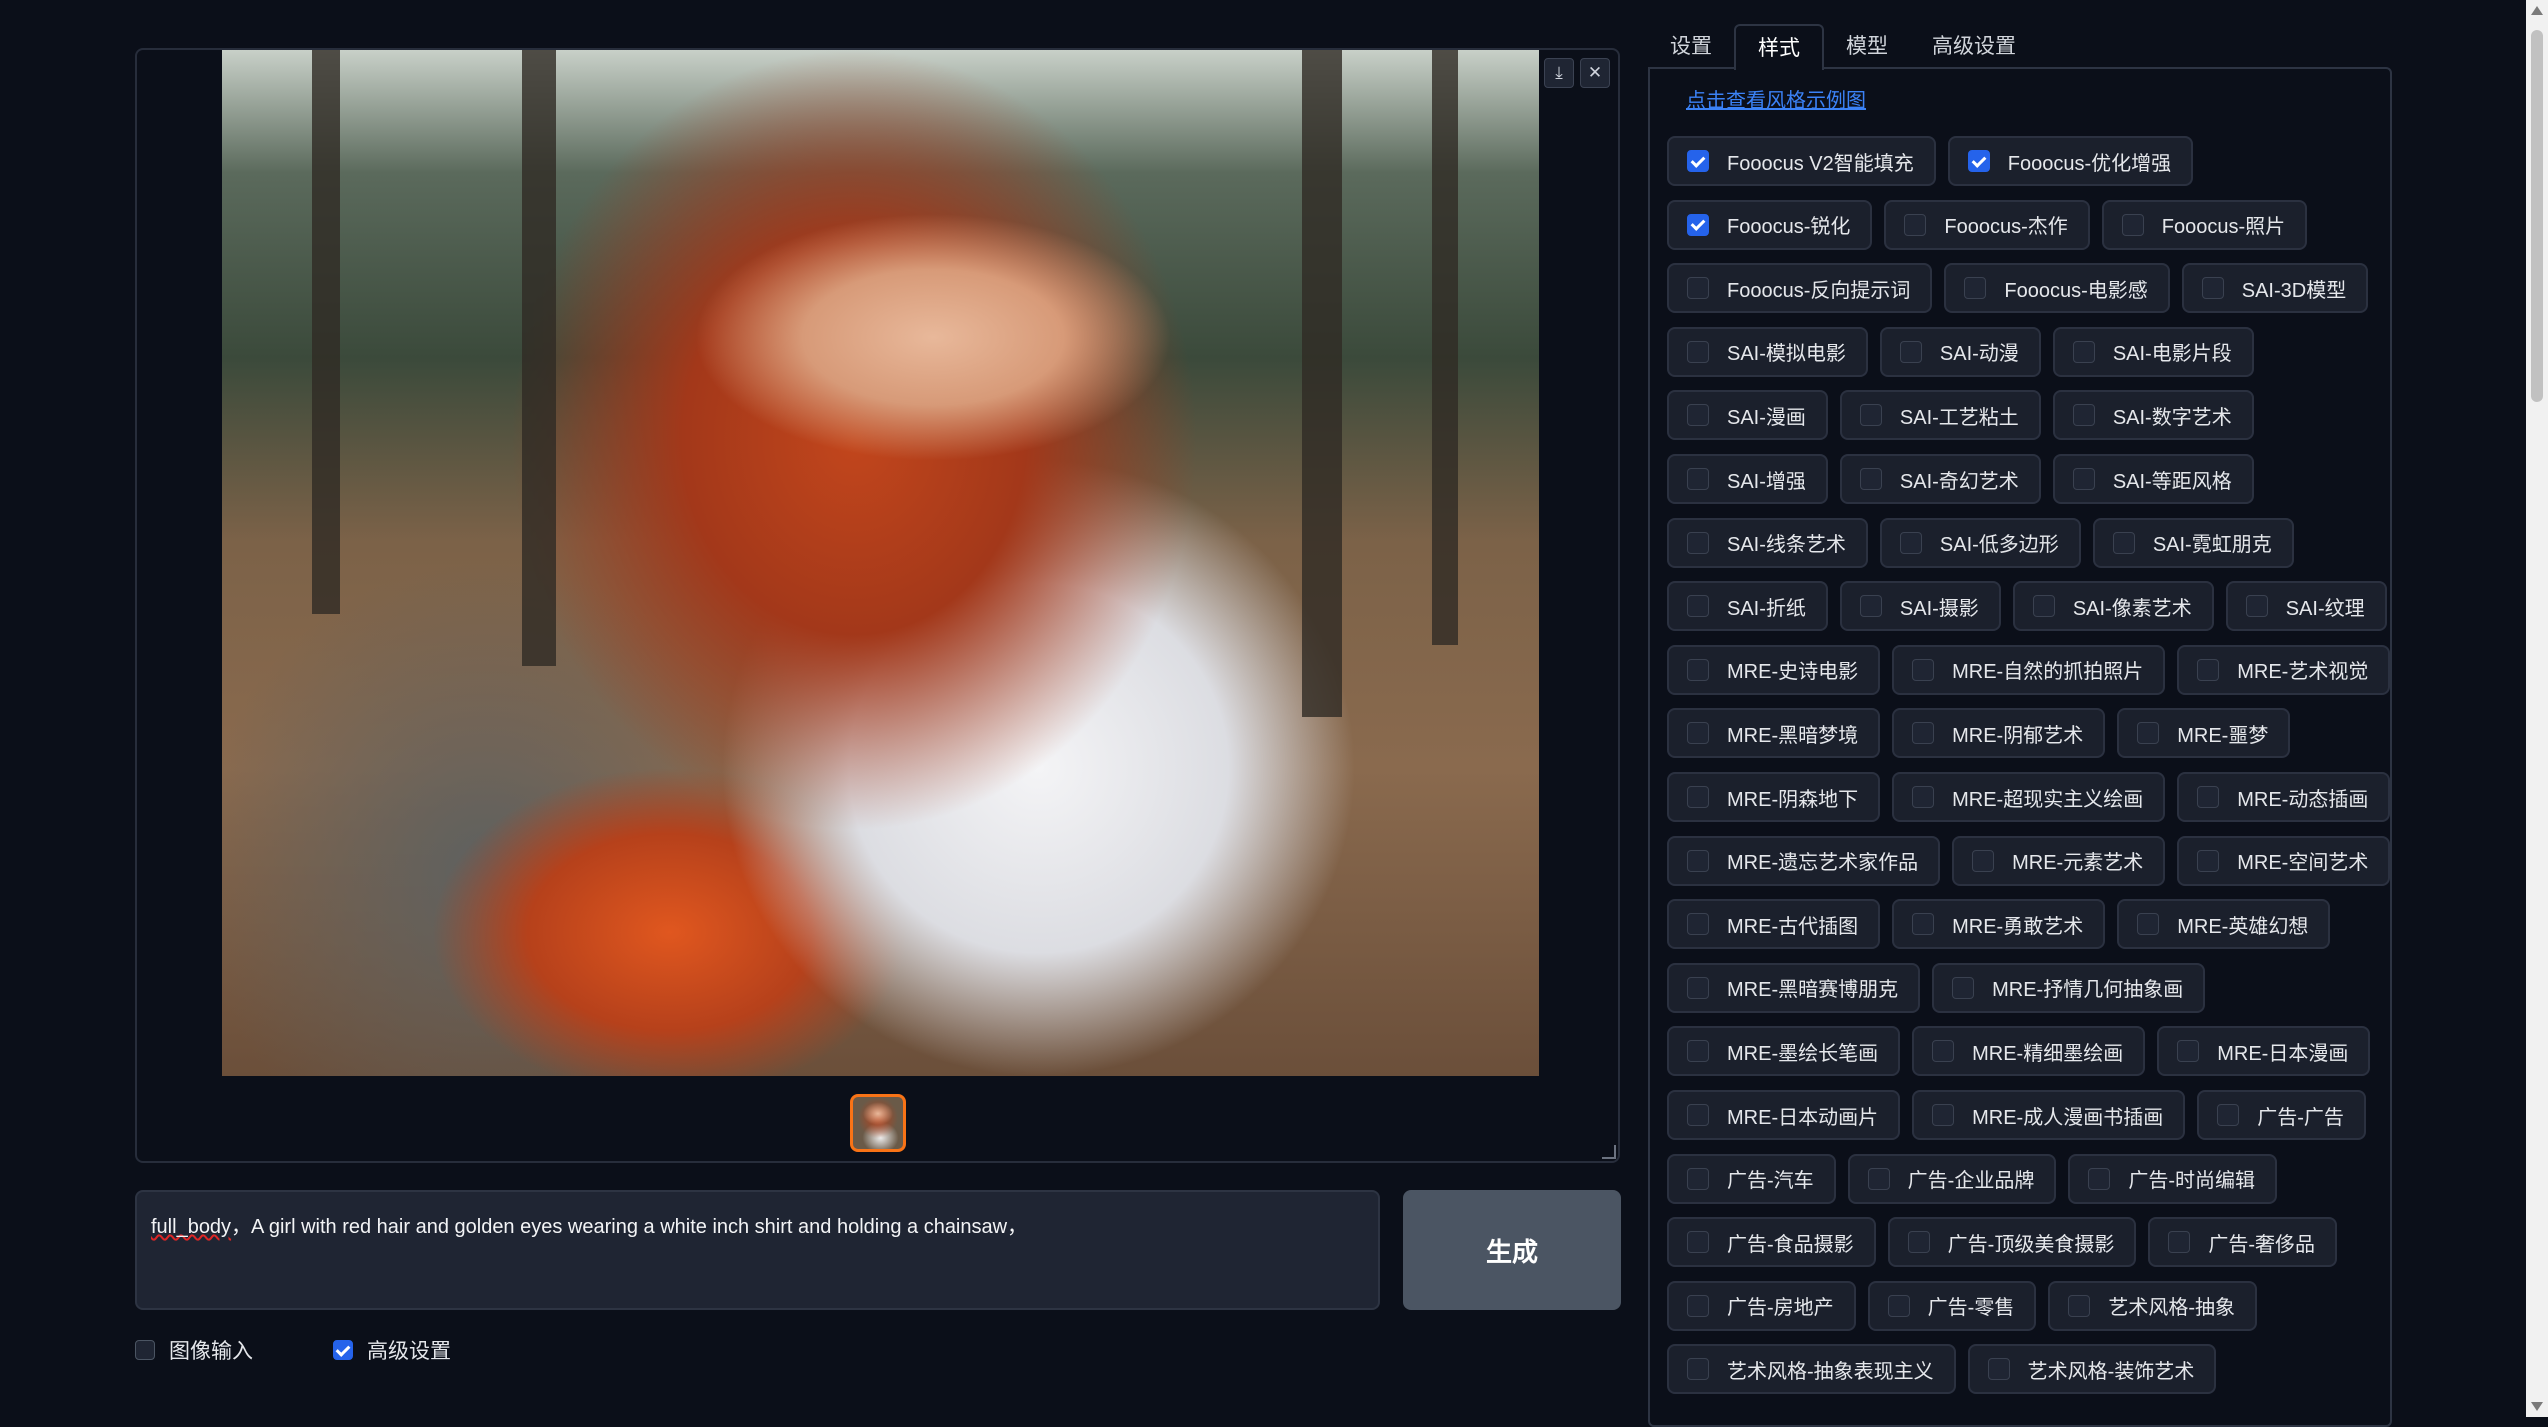 Image resolution: width=2548 pixels, height=1427 pixels. I want to click on close-icon: ✕, so click(1595, 73).